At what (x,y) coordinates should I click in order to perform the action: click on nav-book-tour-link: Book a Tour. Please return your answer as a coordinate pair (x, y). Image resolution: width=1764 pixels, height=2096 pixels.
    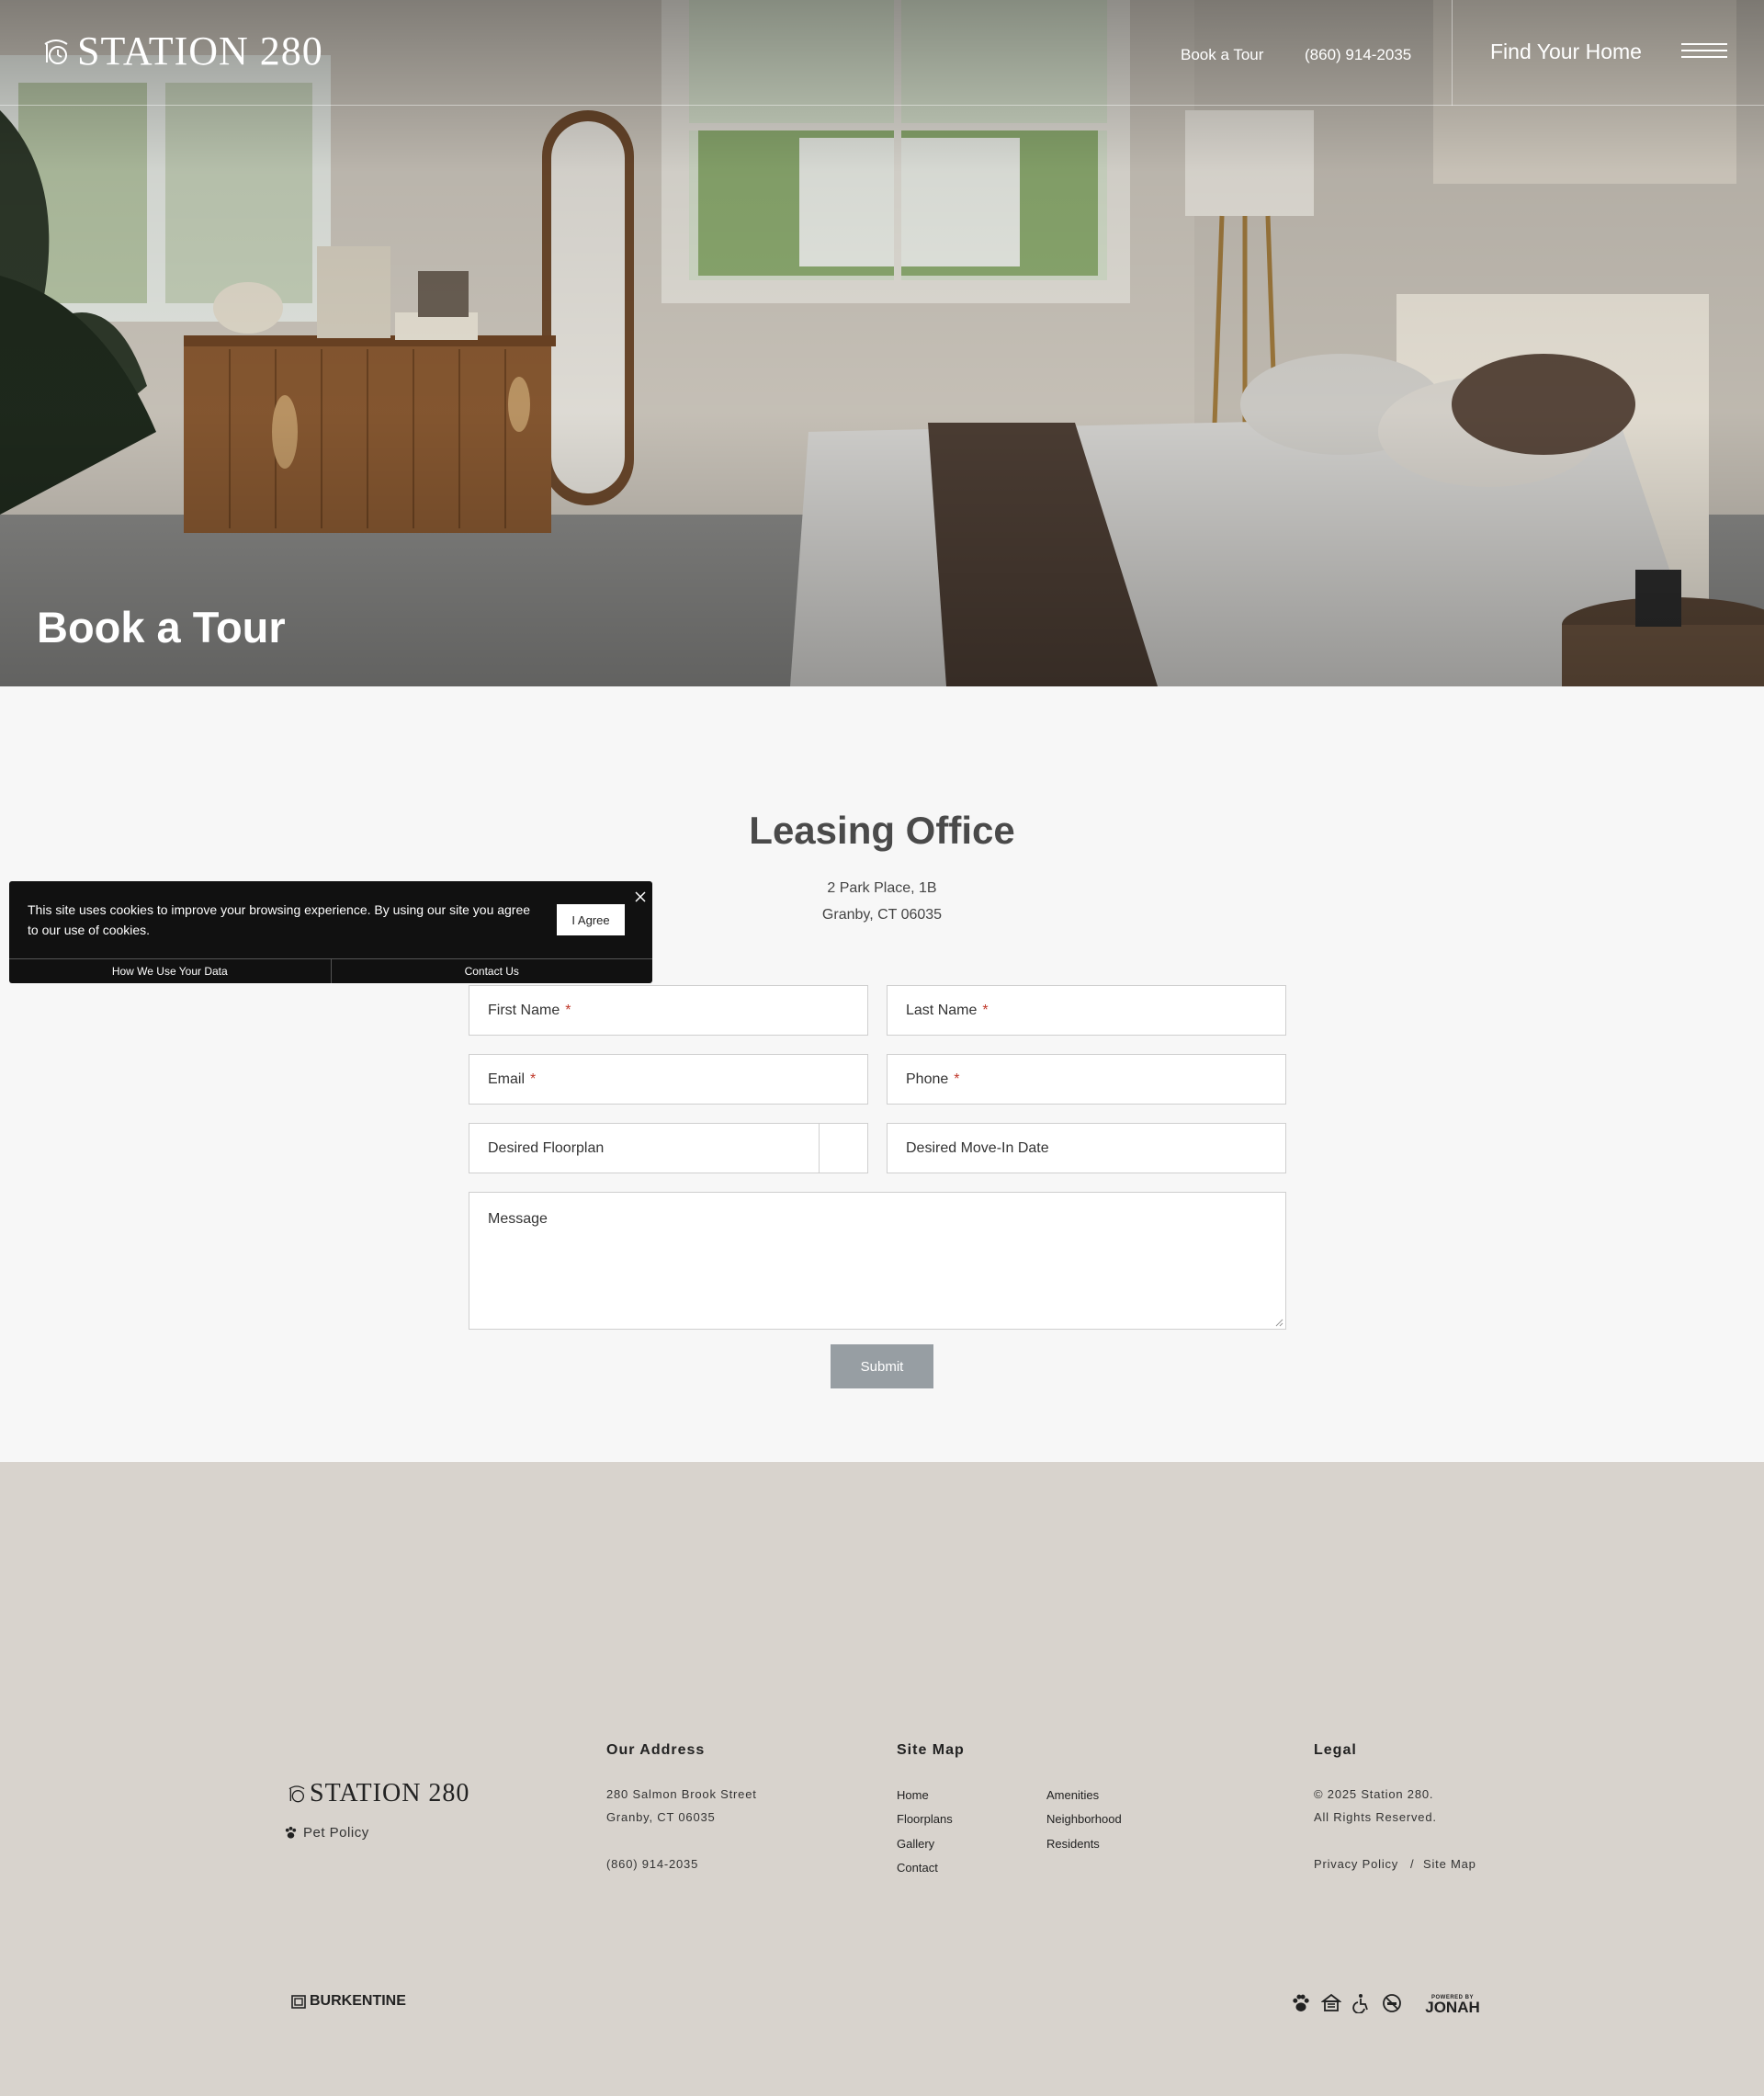
    Looking at the image, I should click on (1222, 55).